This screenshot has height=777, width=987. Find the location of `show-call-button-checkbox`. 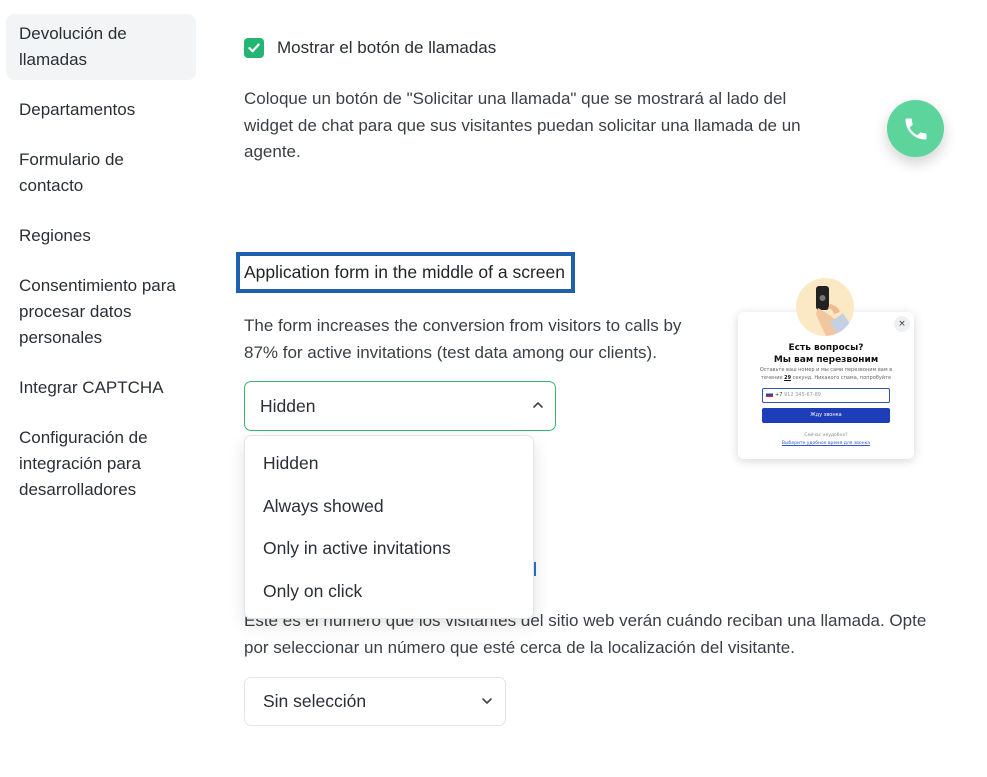

show-call-button-checkbox is located at coordinates (254, 48).